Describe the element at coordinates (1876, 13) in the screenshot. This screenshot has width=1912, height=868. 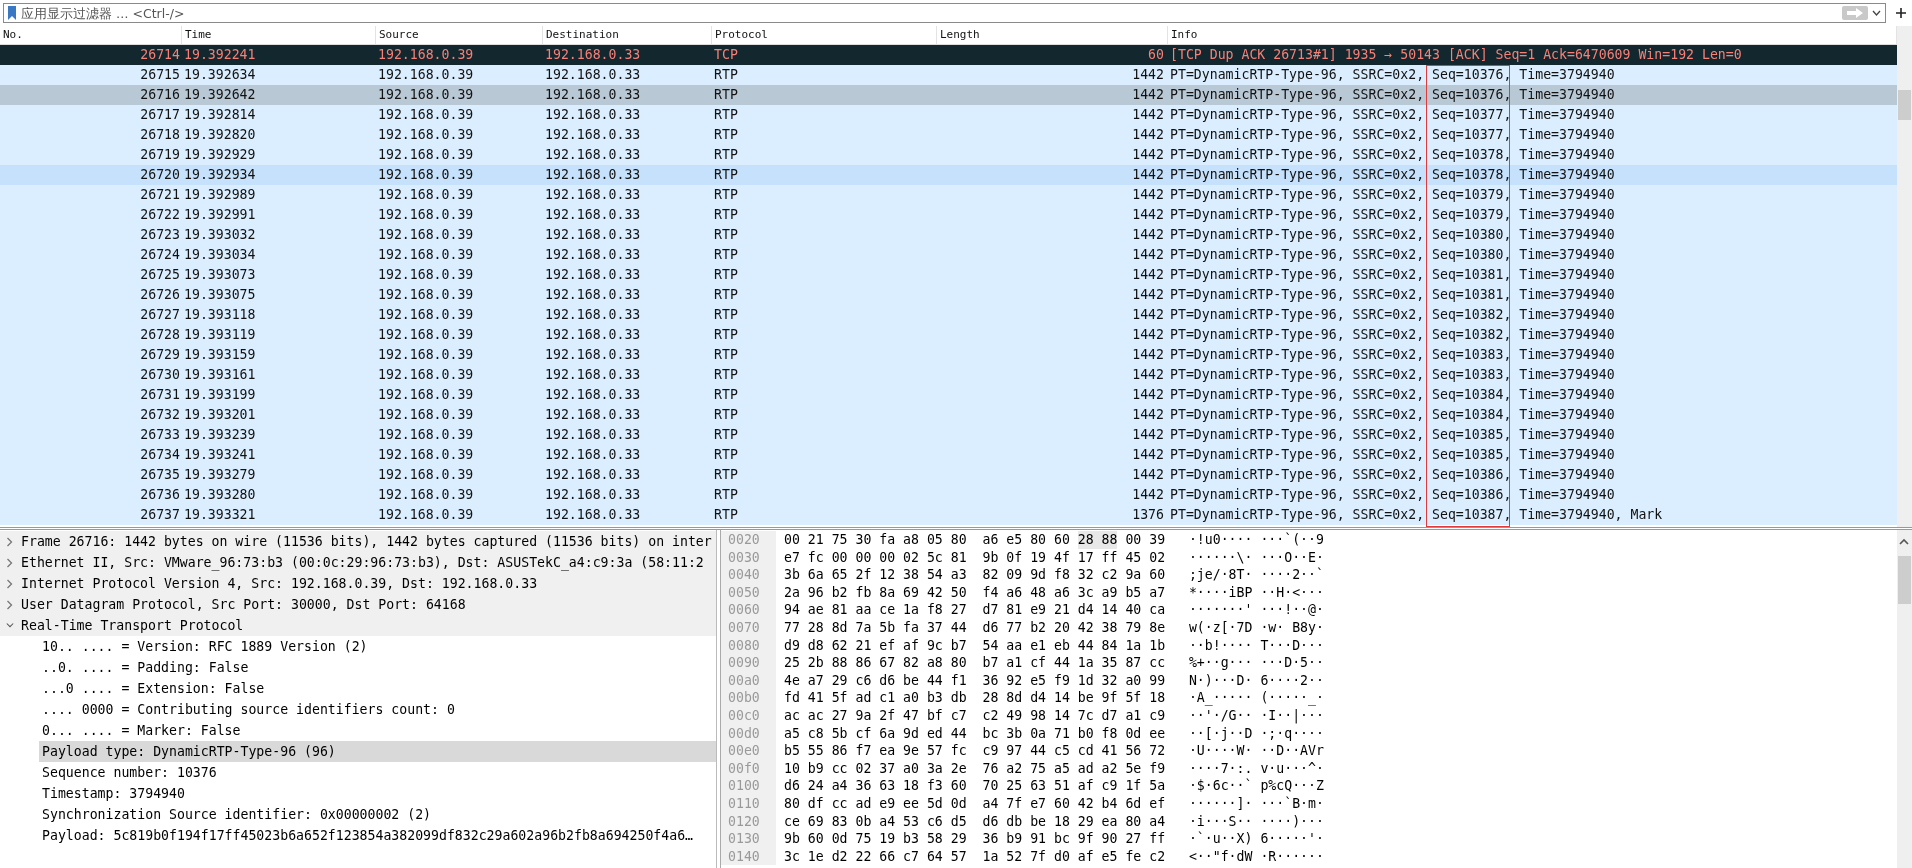
I see `caret-down-icon` at that location.